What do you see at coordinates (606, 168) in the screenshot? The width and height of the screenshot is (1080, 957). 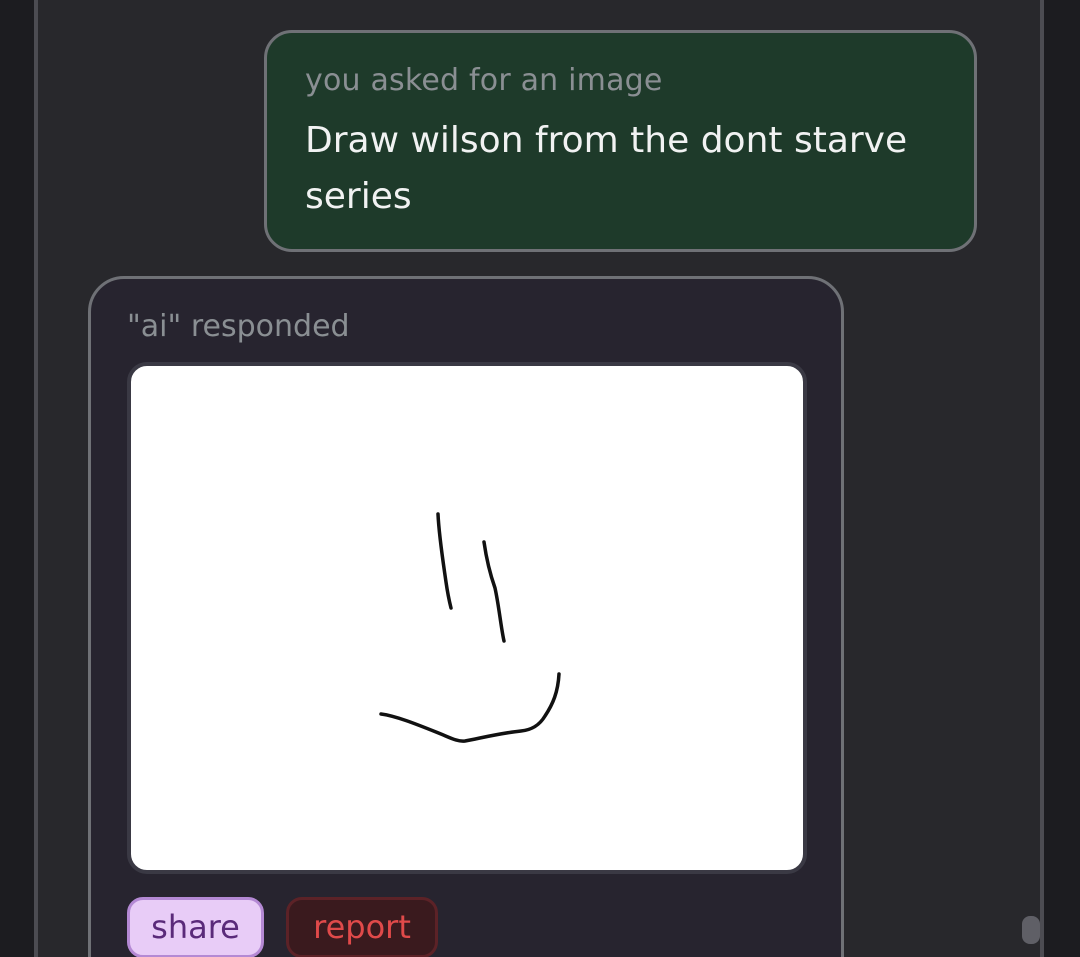 I see `user-message-prompt: Draw wilson from the dont starve series` at bounding box center [606, 168].